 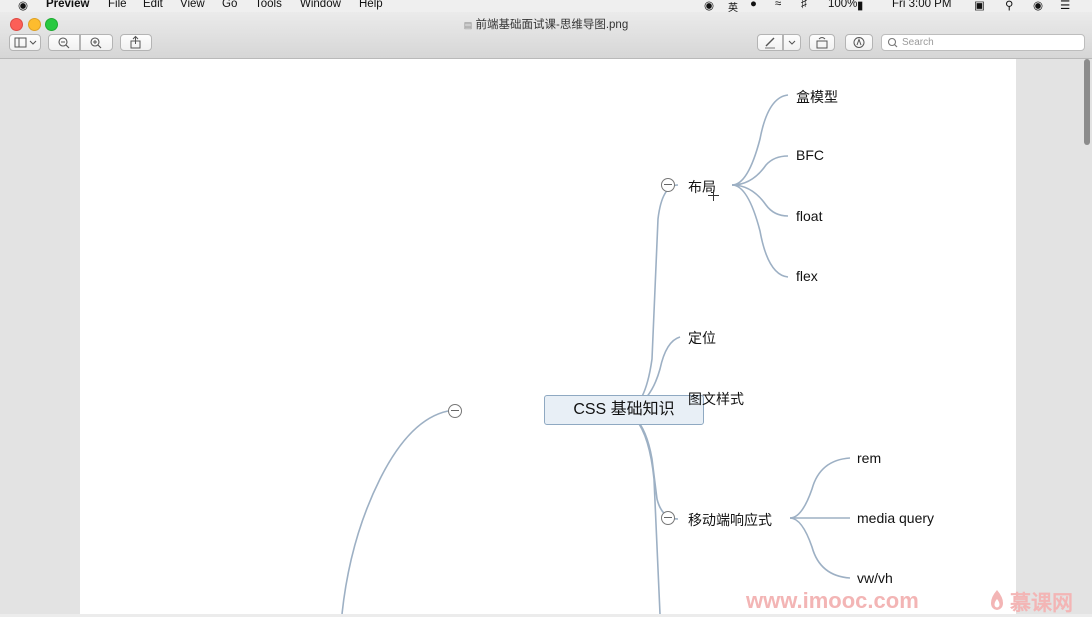 What do you see at coordinates (702, 338) in the screenshot?
I see `branch-position: 定位` at bounding box center [702, 338].